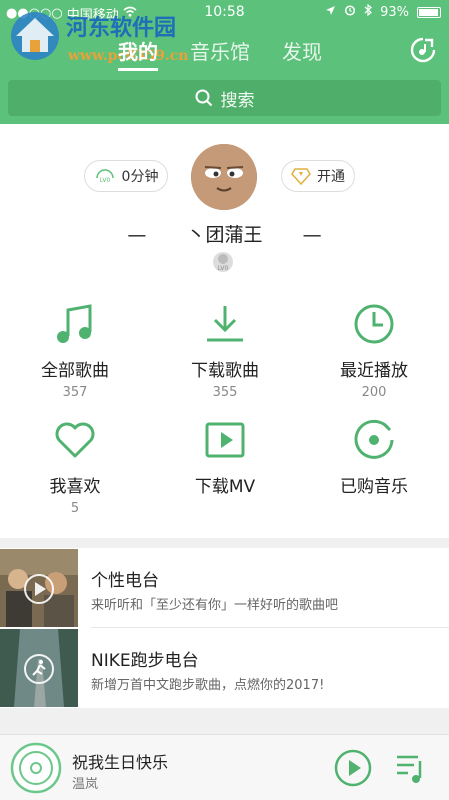 Image resolution: width=449 pixels, height=800 pixels. What do you see at coordinates (374, 392) in the screenshot?
I see `grid-count: 200` at bounding box center [374, 392].